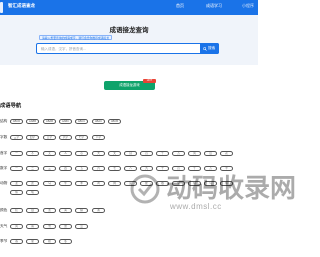 The height and width of the screenshot is (257, 320). Describe the element at coordinates (16, 137) in the screenshot. I see `nav-chip: 三字` at that location.